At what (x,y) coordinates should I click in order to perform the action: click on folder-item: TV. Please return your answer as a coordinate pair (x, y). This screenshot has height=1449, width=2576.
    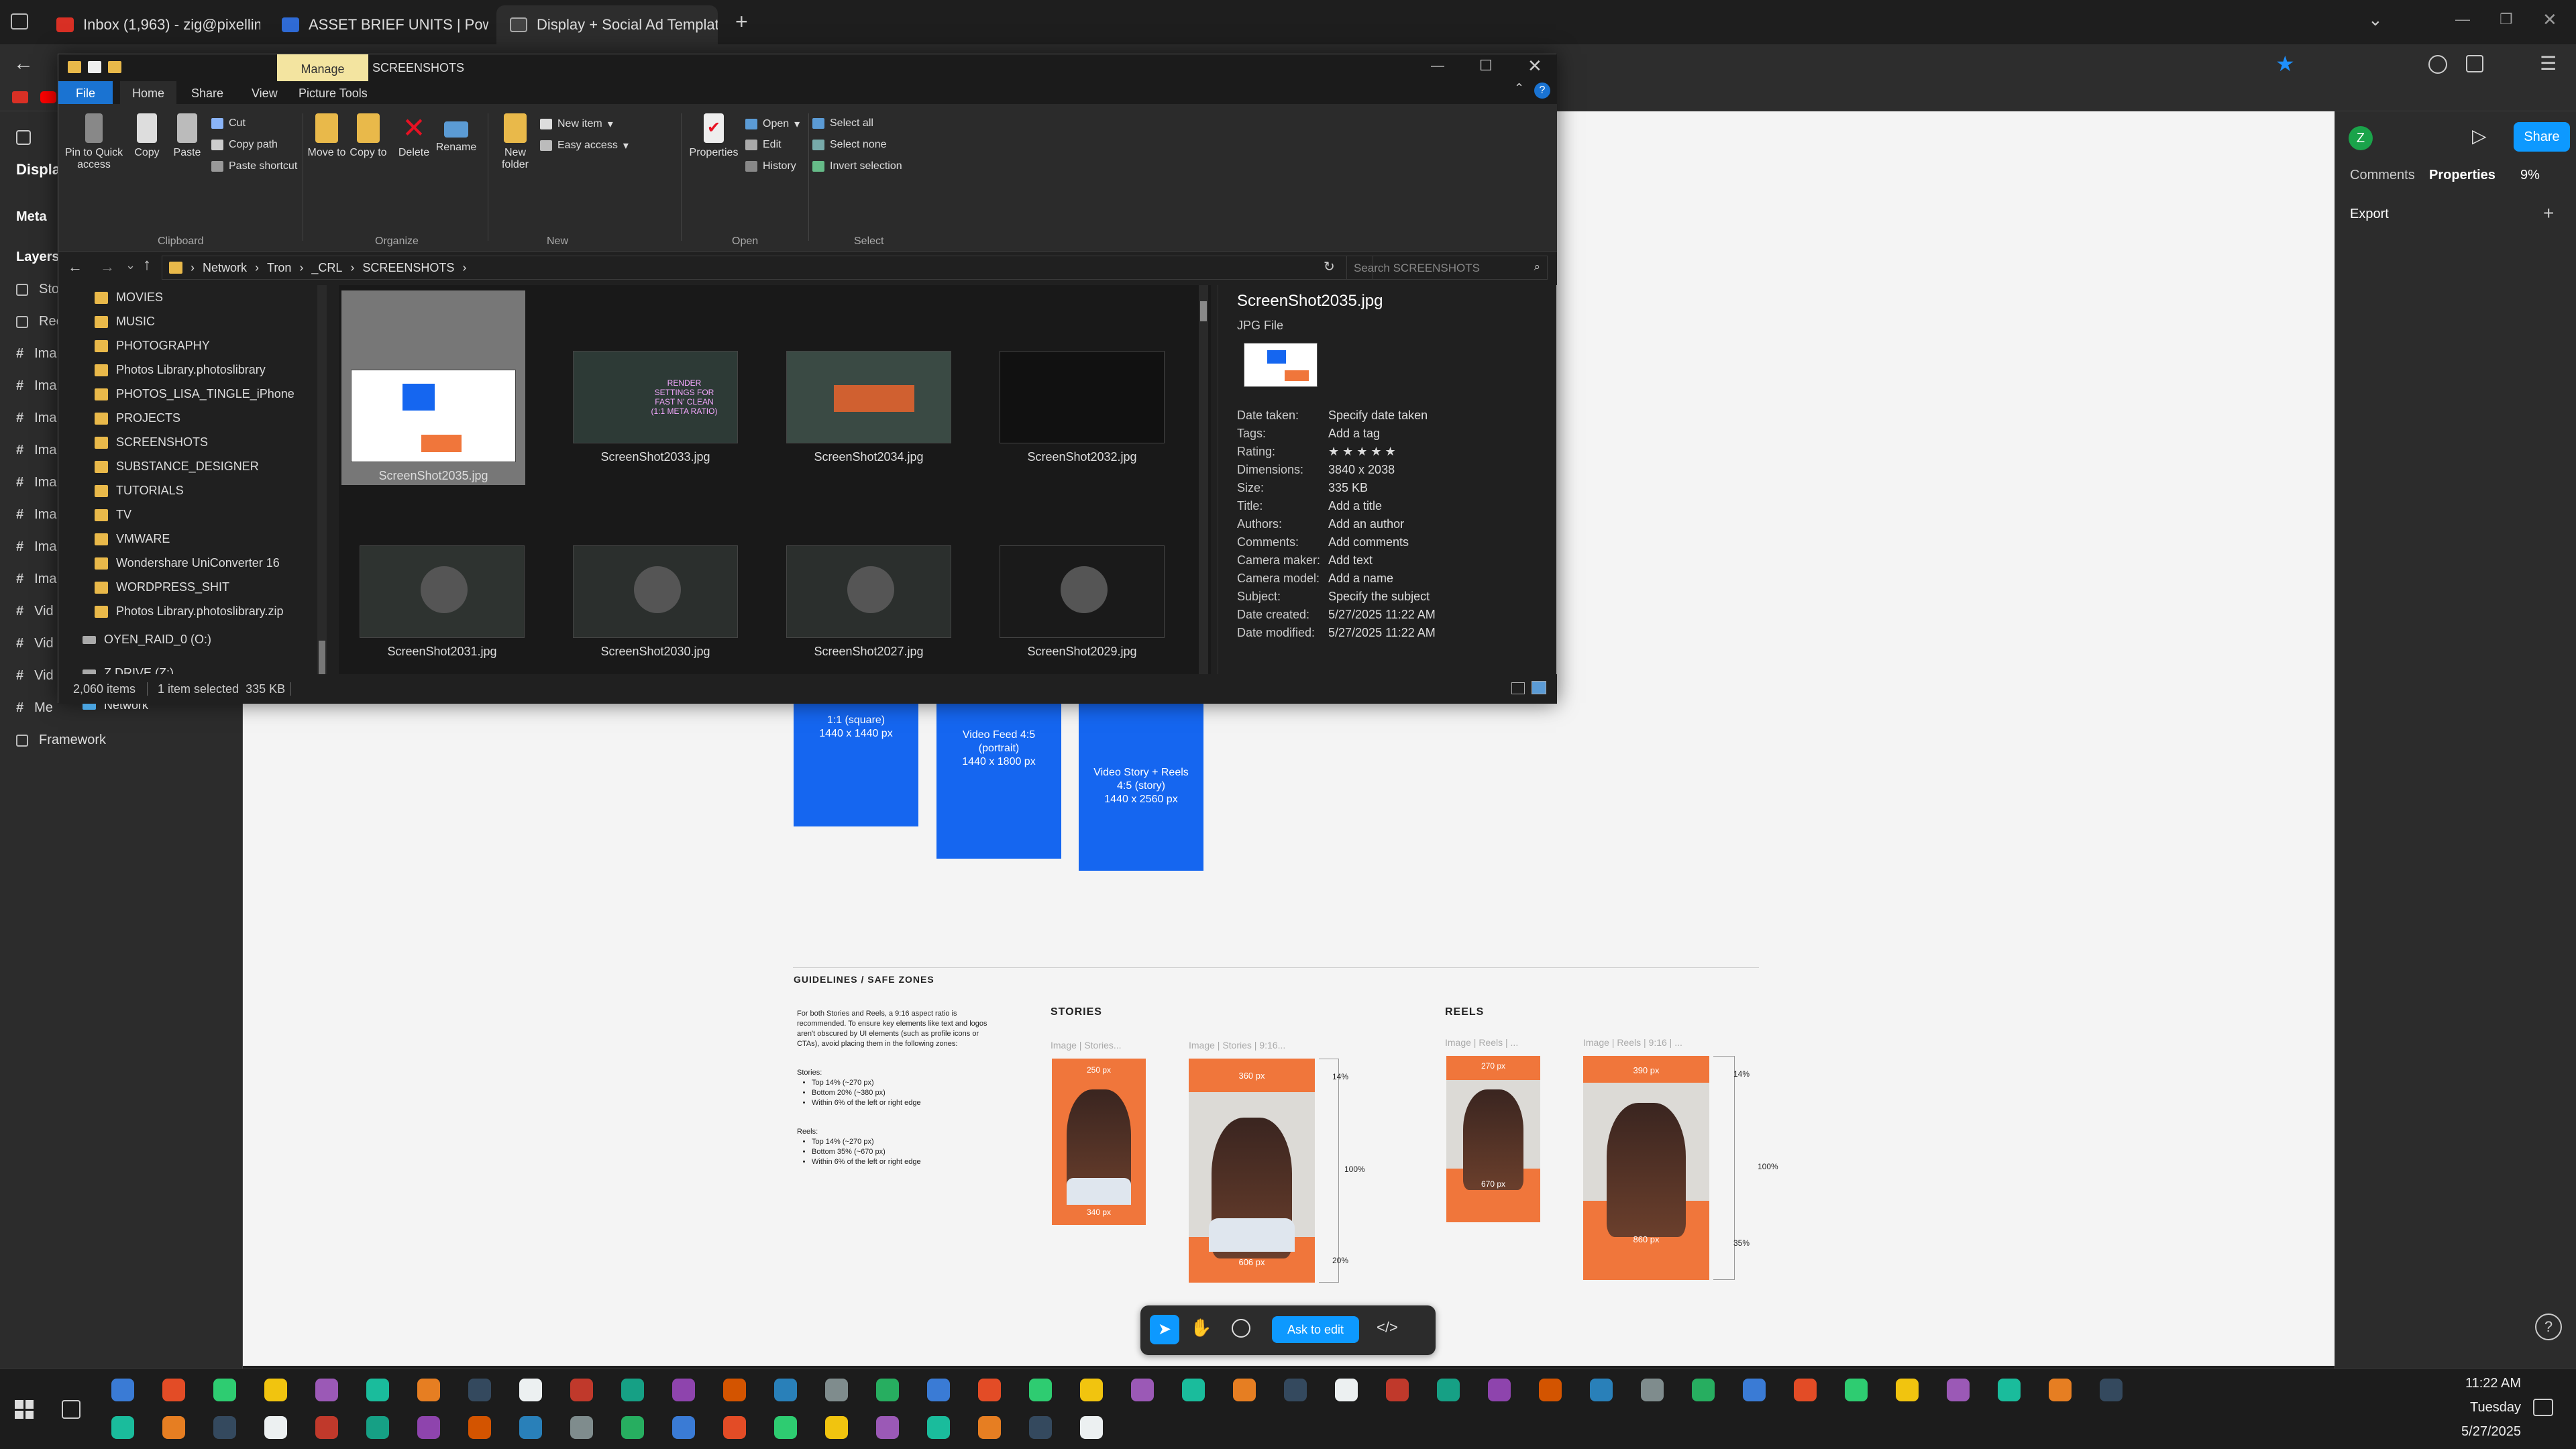
    Looking at the image, I should click on (113, 515).